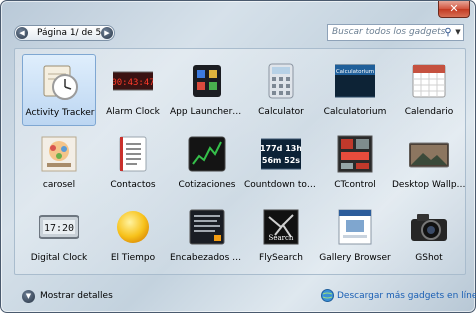 The image size is (476, 313). What do you see at coordinates (454, 9) in the screenshot?
I see `close-button: ✕` at bounding box center [454, 9].